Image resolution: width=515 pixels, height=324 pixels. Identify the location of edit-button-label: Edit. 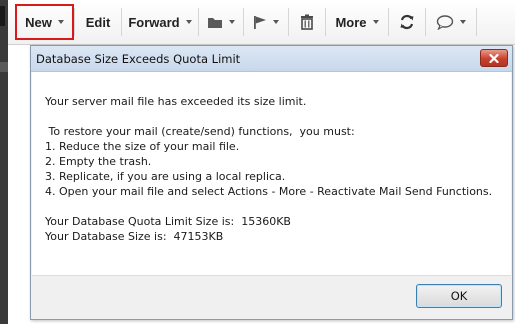
(98, 22).